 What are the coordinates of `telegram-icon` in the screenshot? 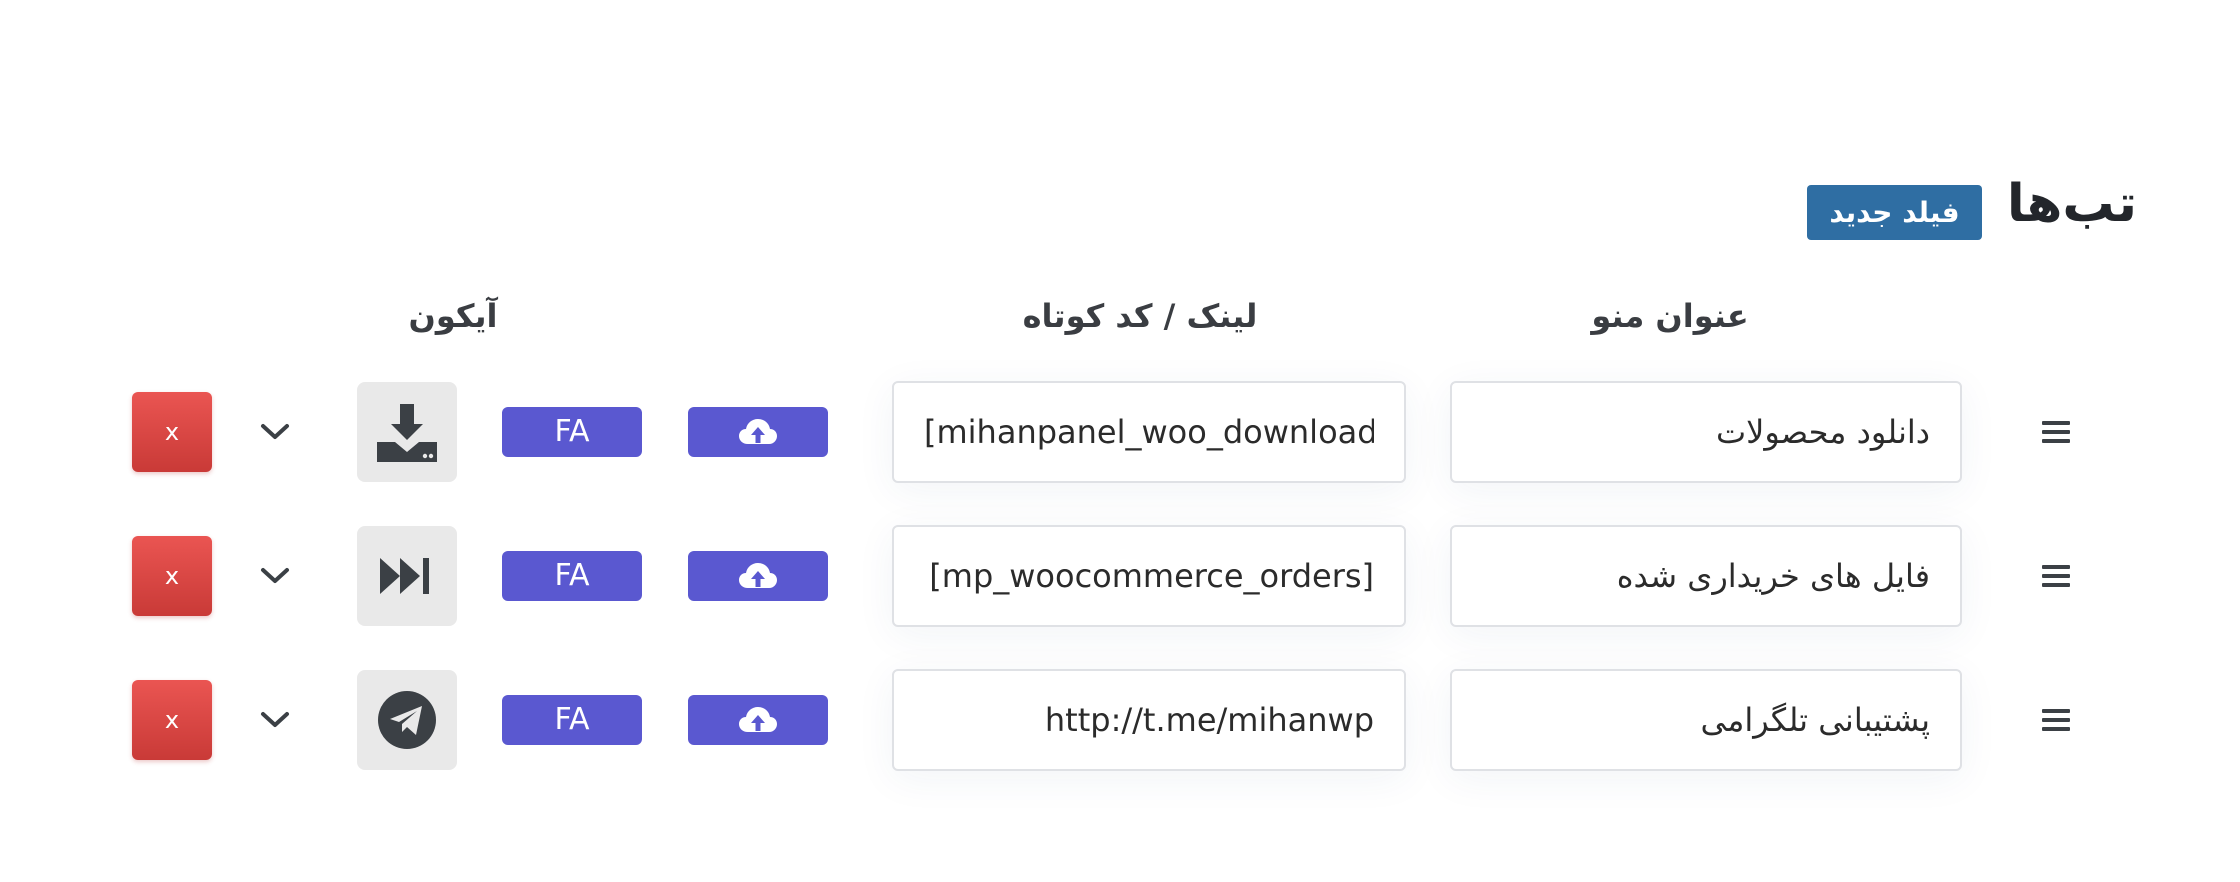 It's located at (407, 720).